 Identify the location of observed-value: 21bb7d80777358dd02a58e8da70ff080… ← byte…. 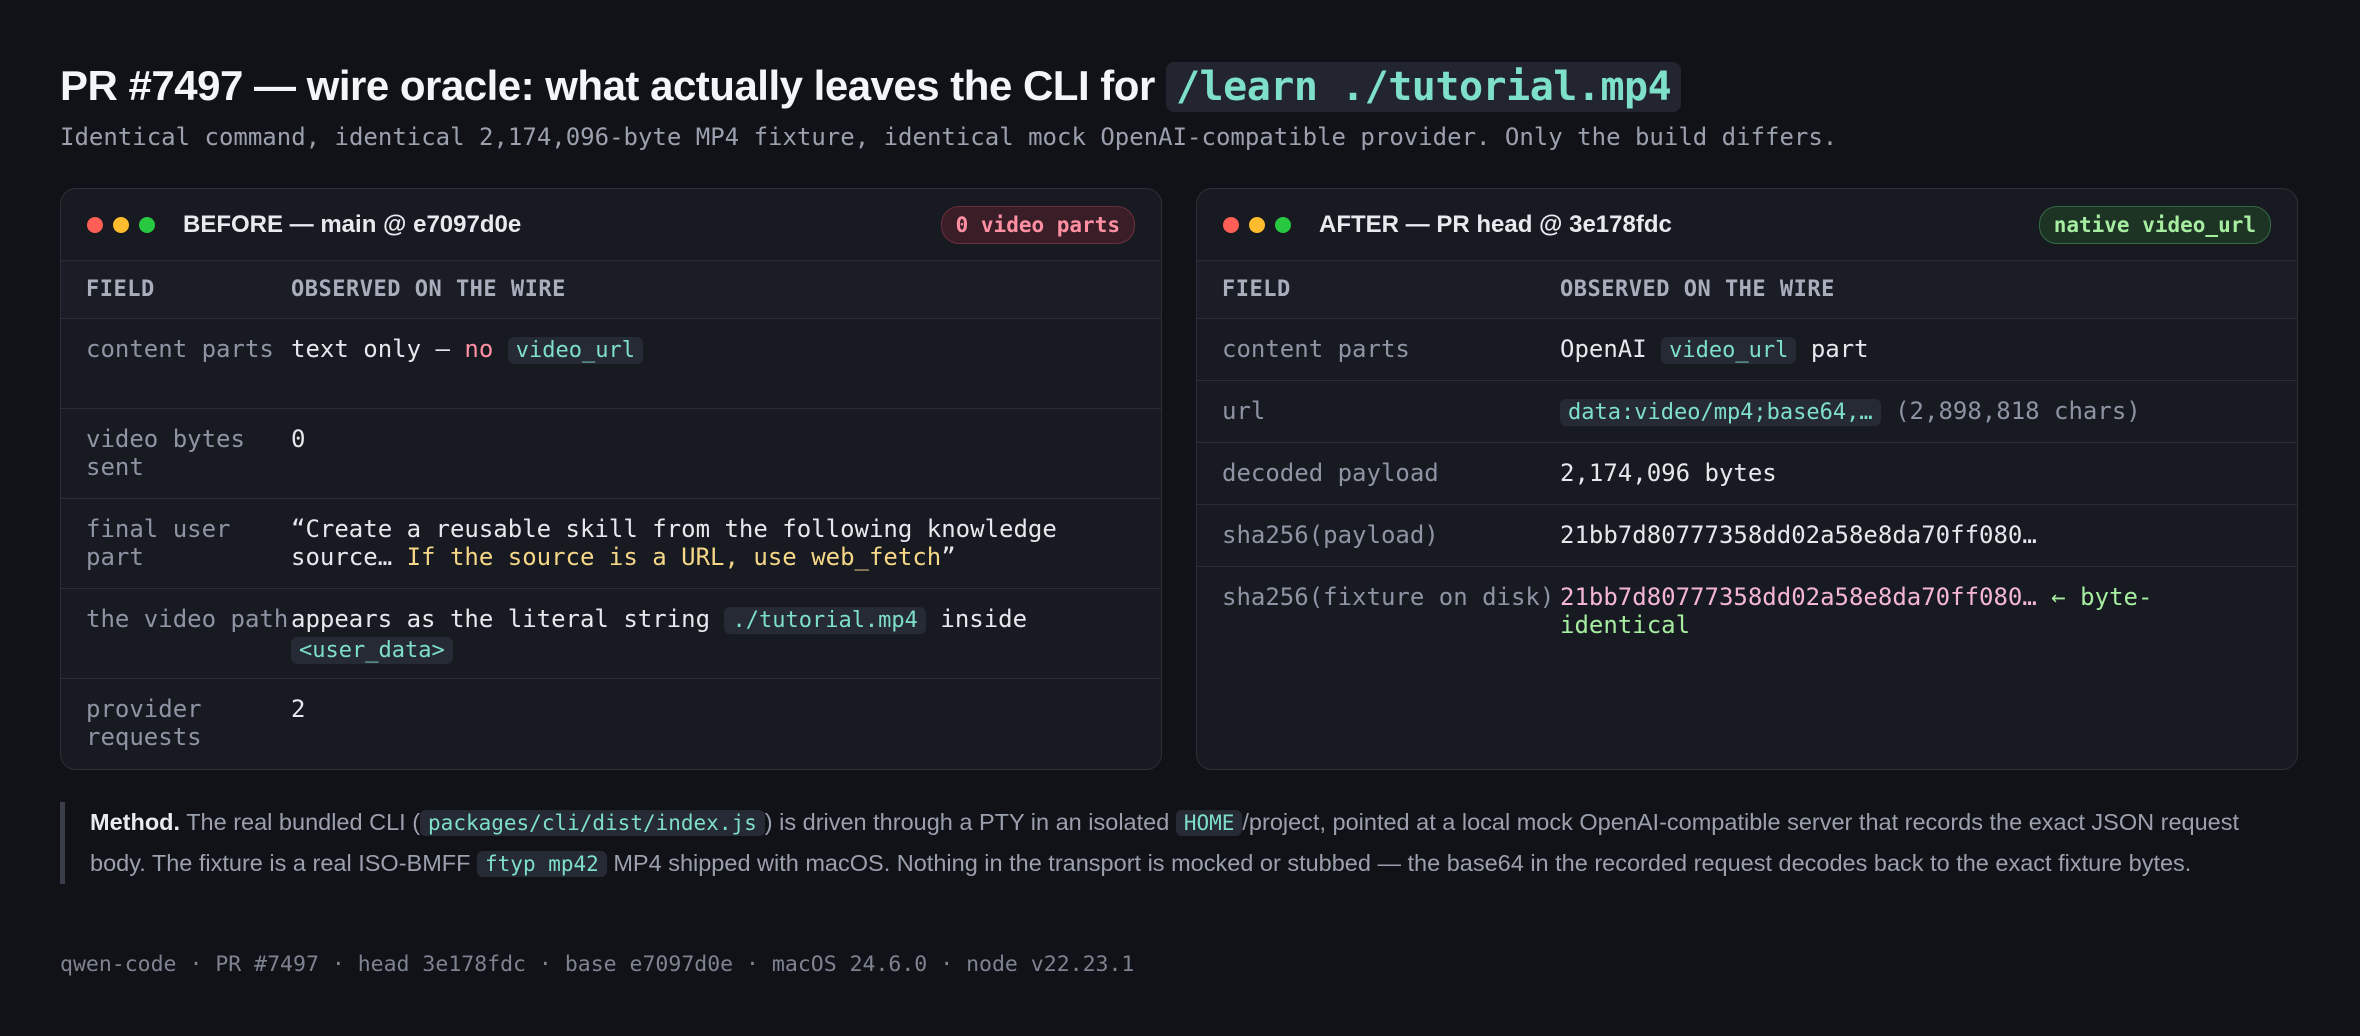
(1856, 611).